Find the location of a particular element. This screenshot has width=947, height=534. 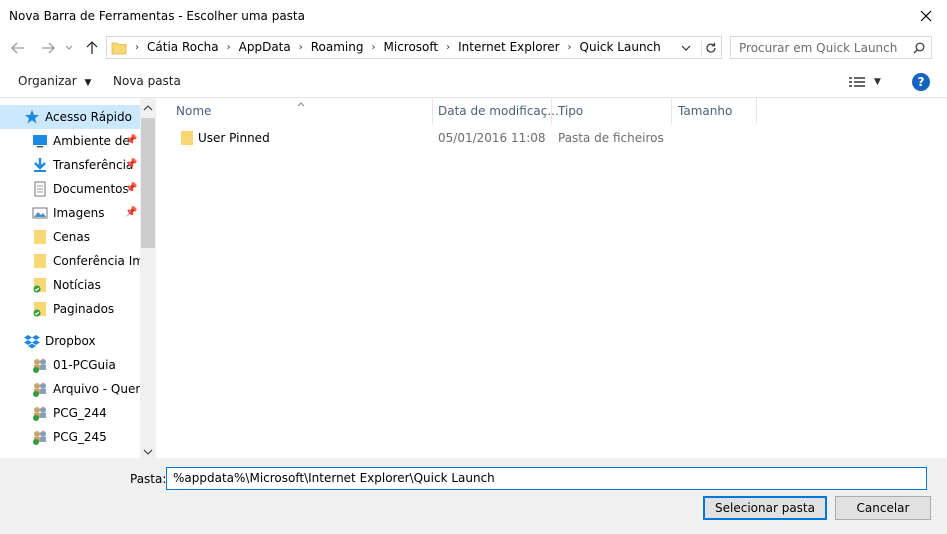

desktop-icon is located at coordinates (40, 141).